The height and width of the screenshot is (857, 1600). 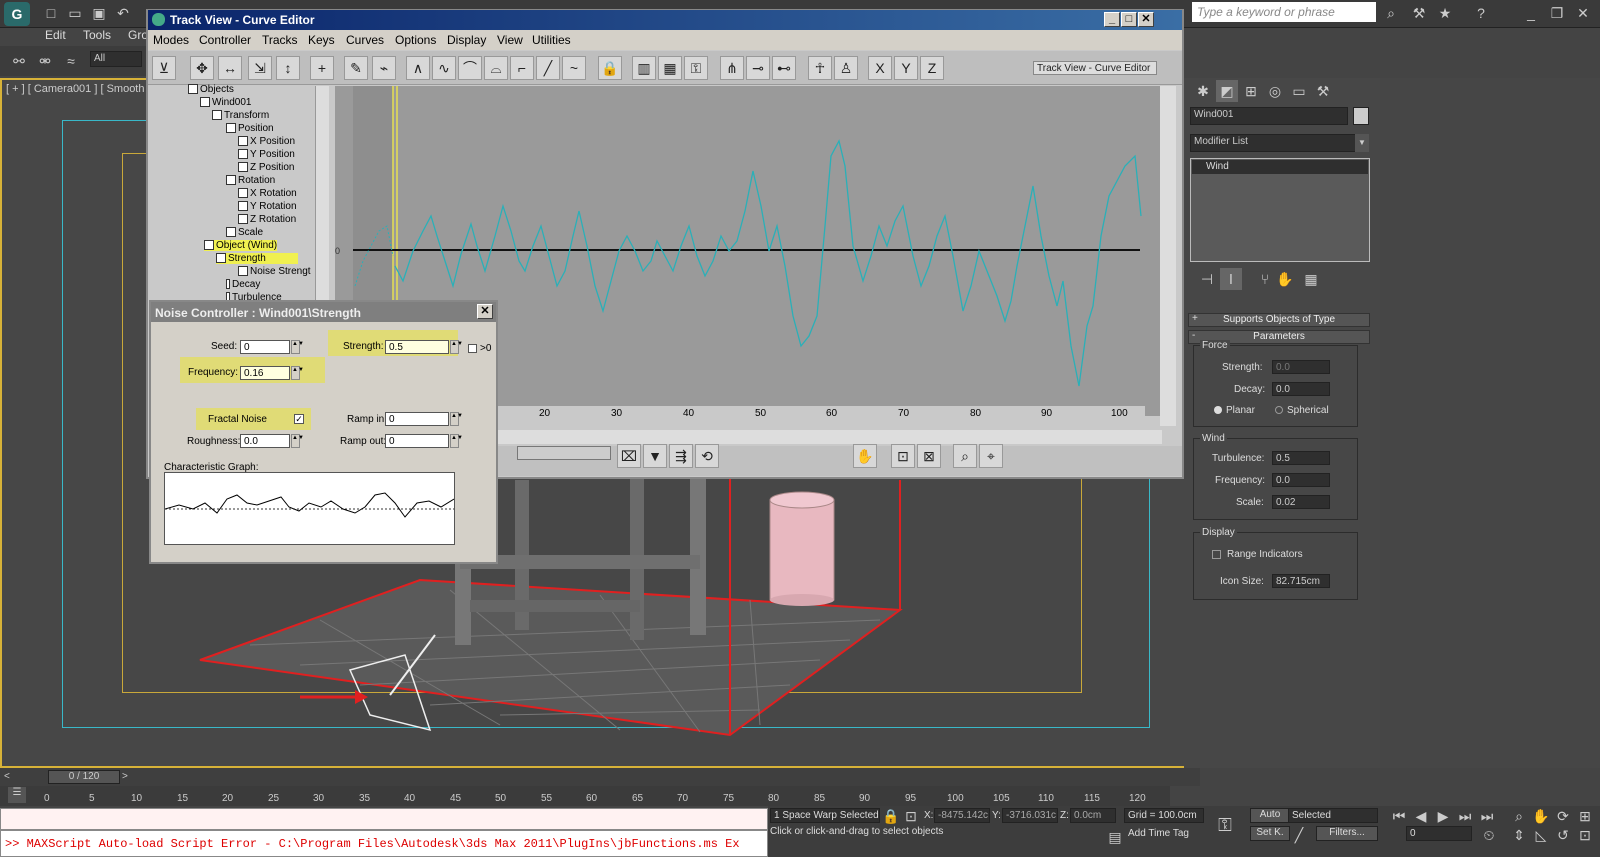 What do you see at coordinates (7, 776) in the screenshot?
I see `time-prev-icon: <` at bounding box center [7, 776].